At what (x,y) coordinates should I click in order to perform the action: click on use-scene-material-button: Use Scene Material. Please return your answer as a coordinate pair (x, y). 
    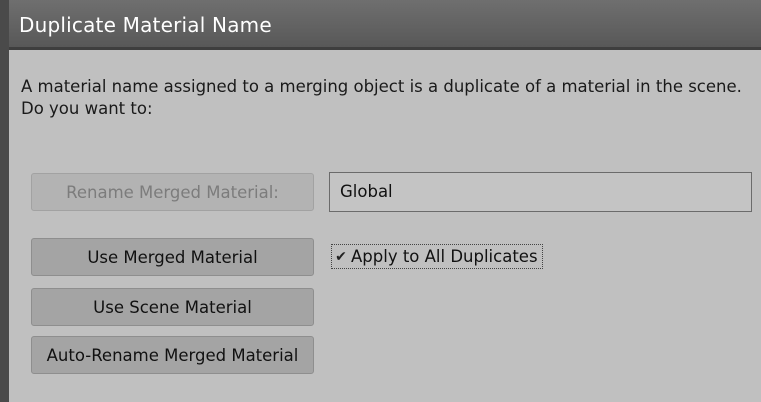
    Looking at the image, I should click on (172, 307).